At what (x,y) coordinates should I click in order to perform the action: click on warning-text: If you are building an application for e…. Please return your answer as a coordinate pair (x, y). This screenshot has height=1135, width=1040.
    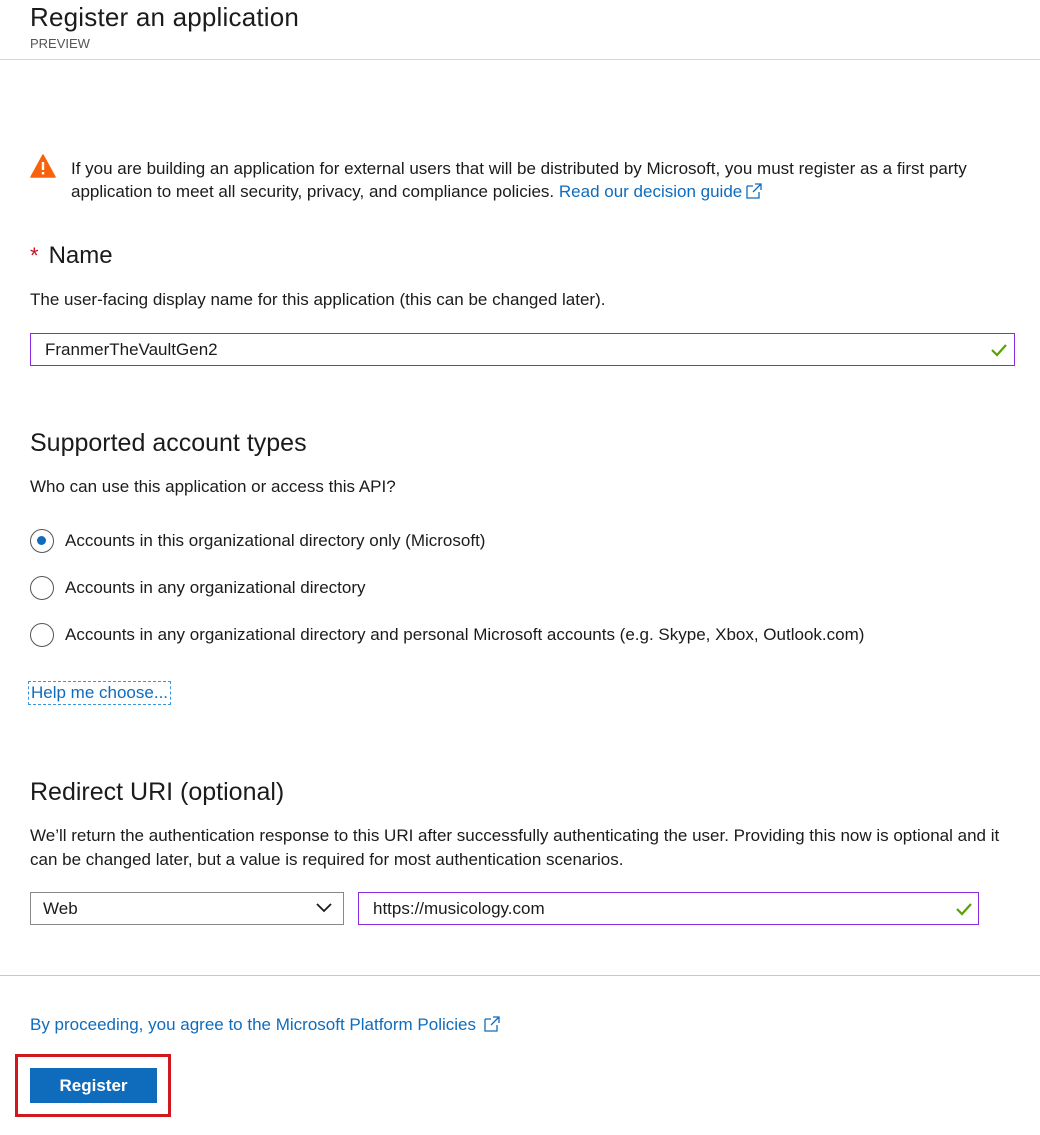
    Looking at the image, I should click on (519, 180).